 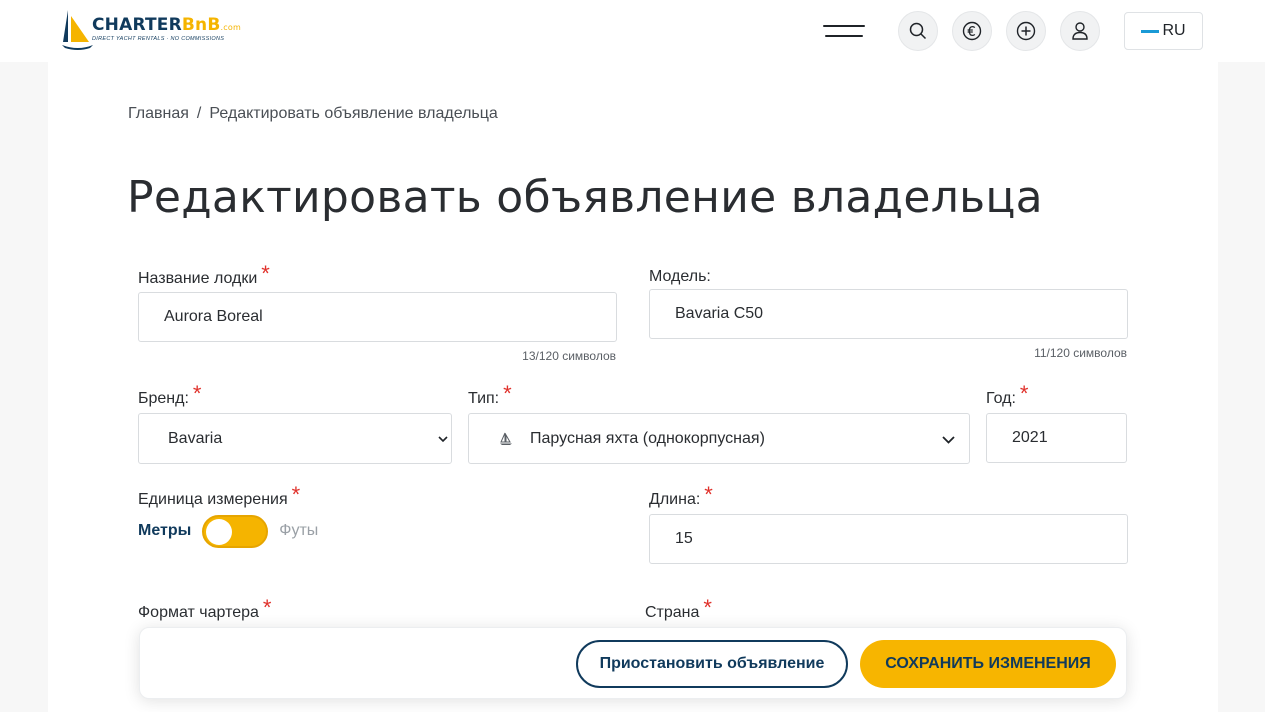 I want to click on unit-switch-row: Метры Футы, so click(x=228, y=531).